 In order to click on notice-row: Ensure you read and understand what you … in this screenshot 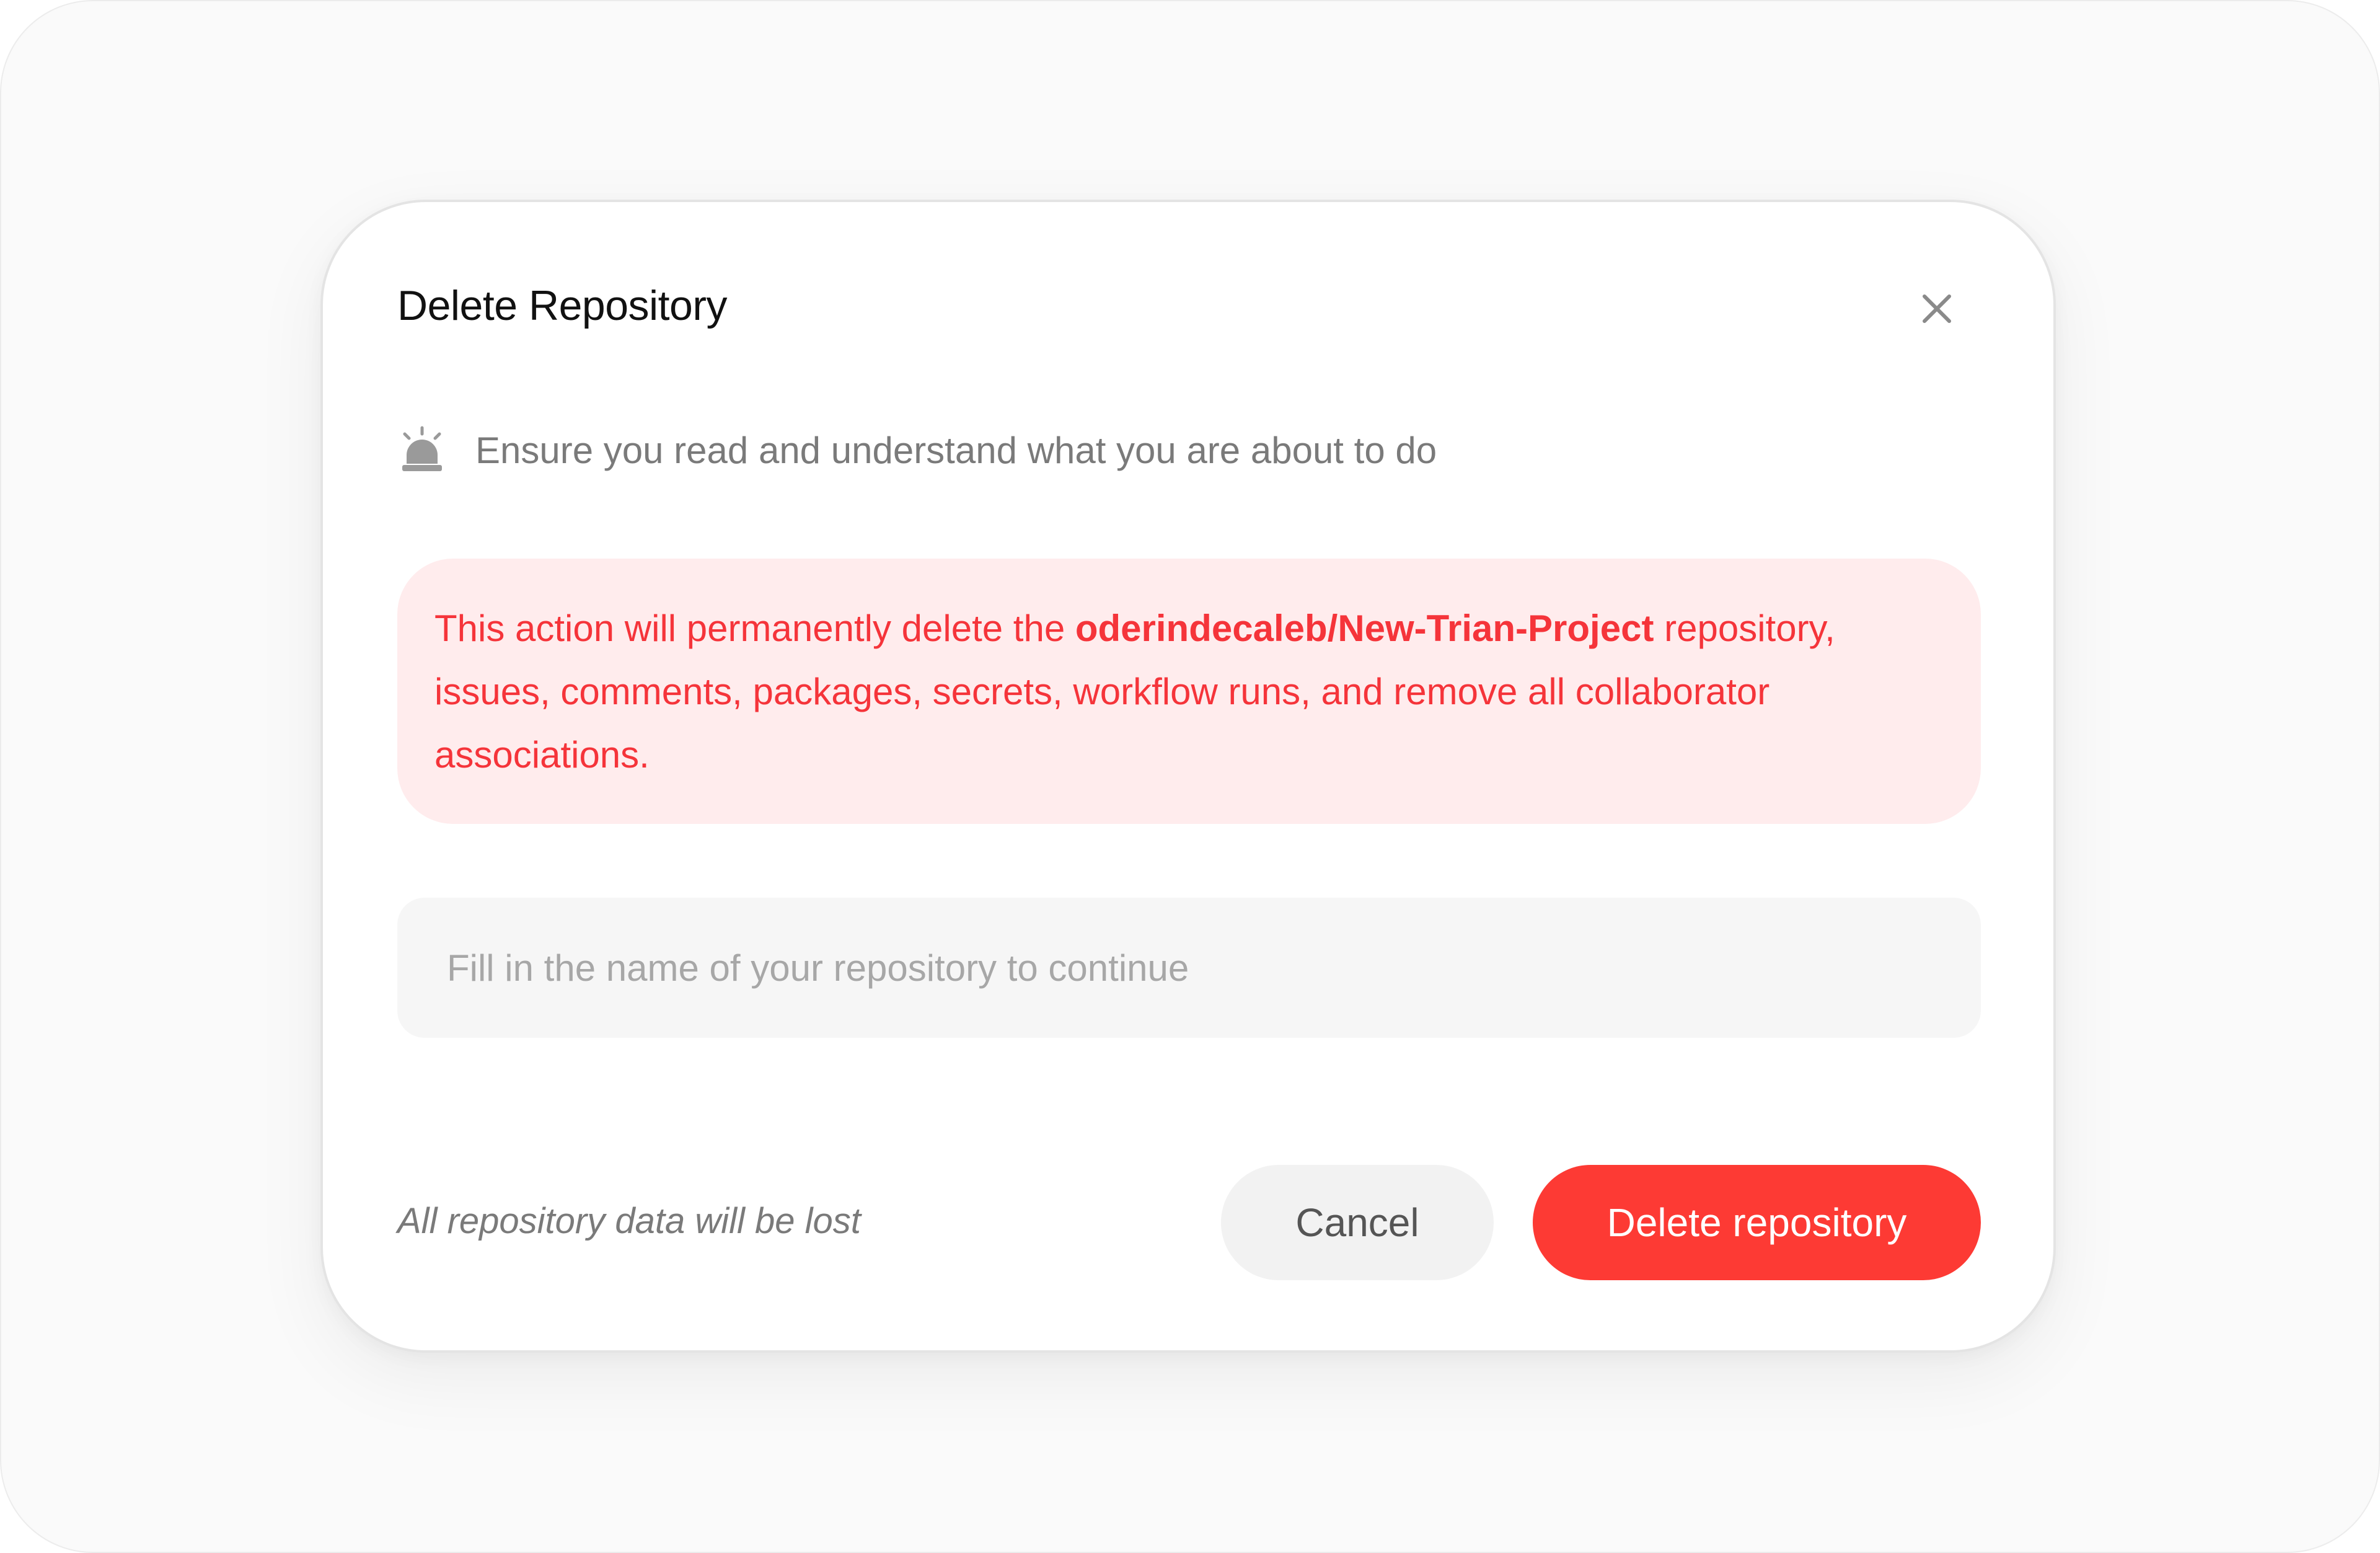, I will do `click(917, 450)`.